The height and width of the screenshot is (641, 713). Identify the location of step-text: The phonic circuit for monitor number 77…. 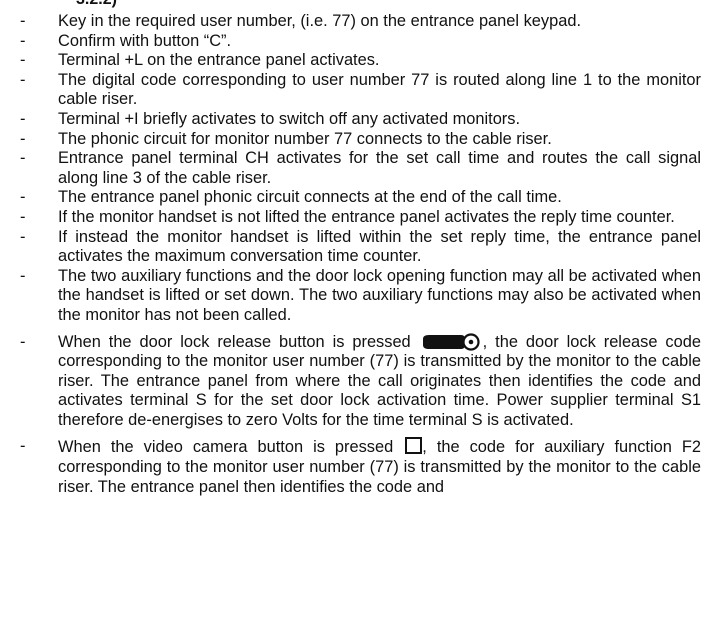
(305, 138).